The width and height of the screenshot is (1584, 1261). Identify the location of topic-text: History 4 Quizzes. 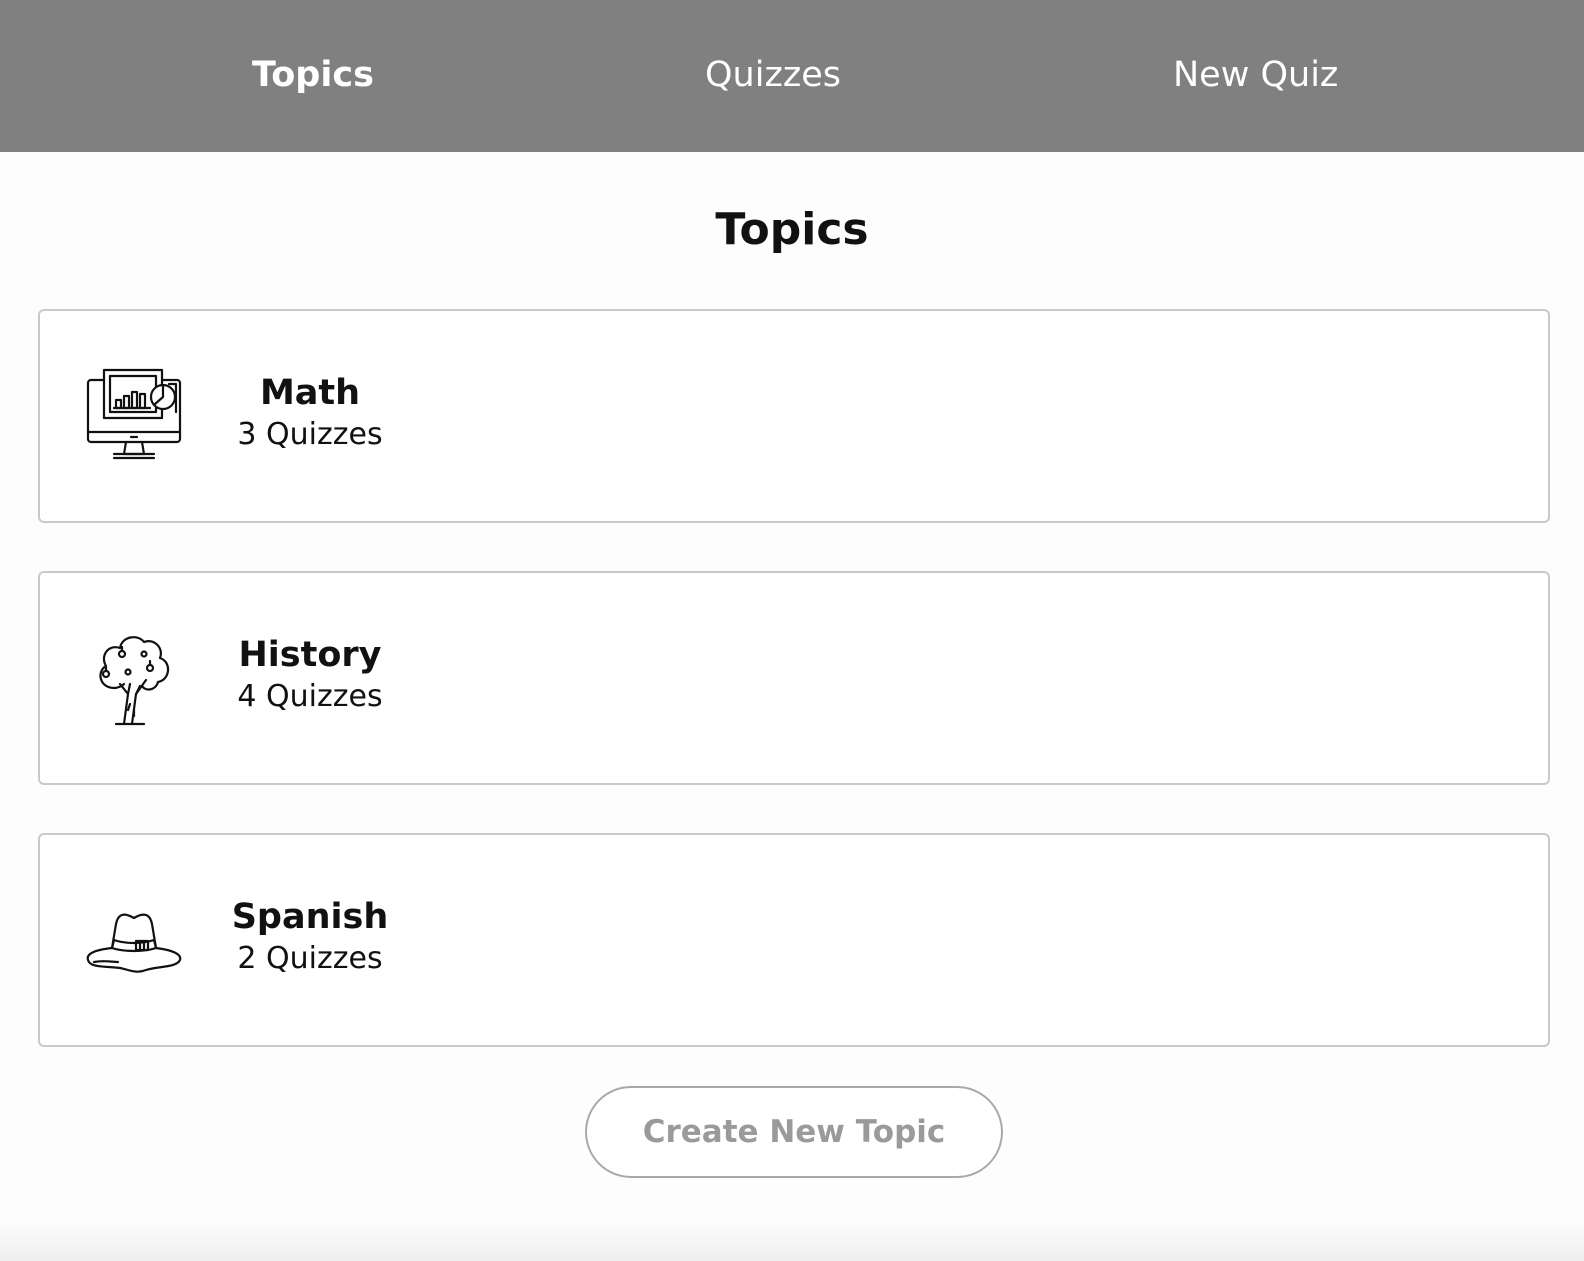
(310, 675).